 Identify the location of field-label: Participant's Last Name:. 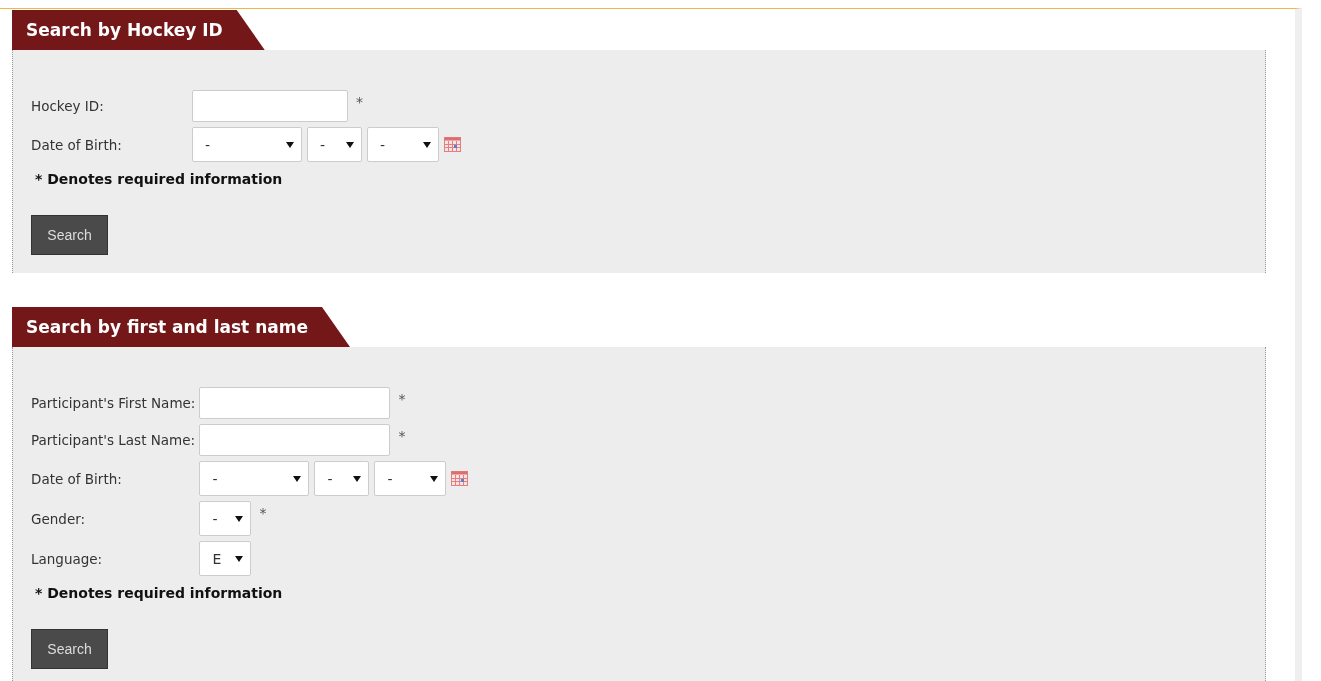
(114, 440).